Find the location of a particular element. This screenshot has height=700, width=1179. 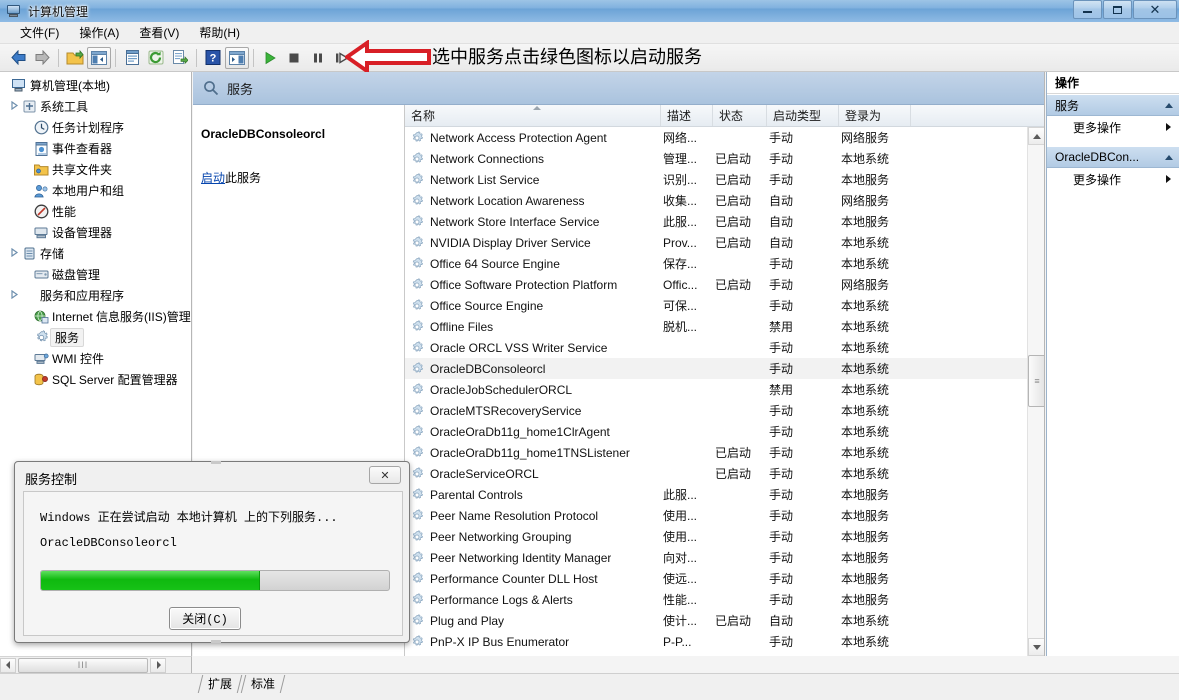

tree-item-iis-manager: Internet 信息服务(IIS)管理器 is located at coordinates (95, 316).